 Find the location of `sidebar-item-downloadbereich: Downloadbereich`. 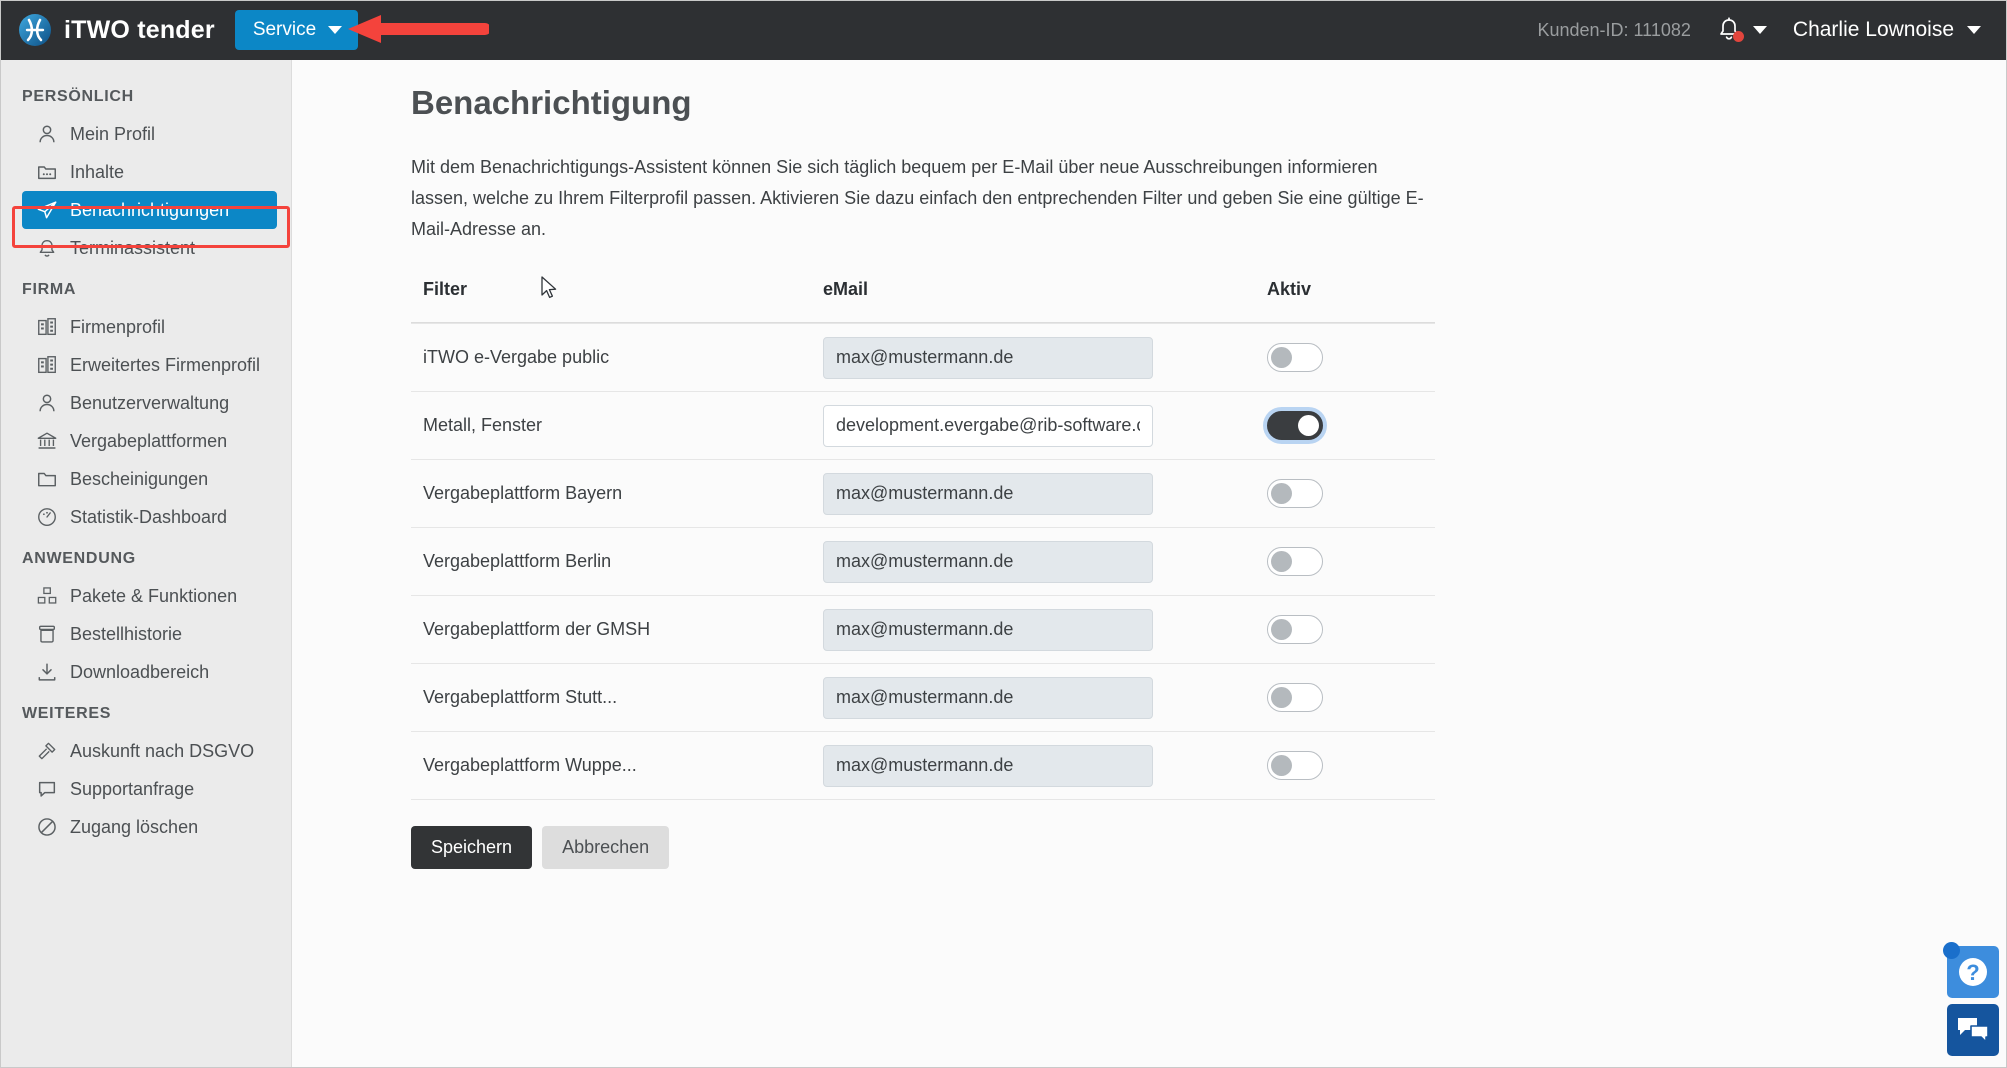

sidebar-item-downloadbereich: Downloadbereich is located at coordinates (149, 672).